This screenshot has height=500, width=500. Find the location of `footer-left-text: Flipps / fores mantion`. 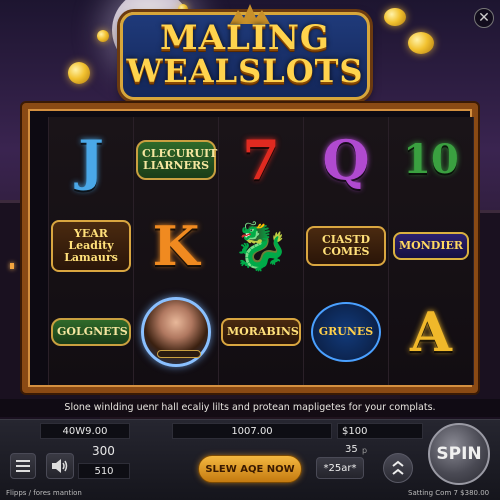

footer-left-text: Flipps / fores mantion is located at coordinates (44, 493).